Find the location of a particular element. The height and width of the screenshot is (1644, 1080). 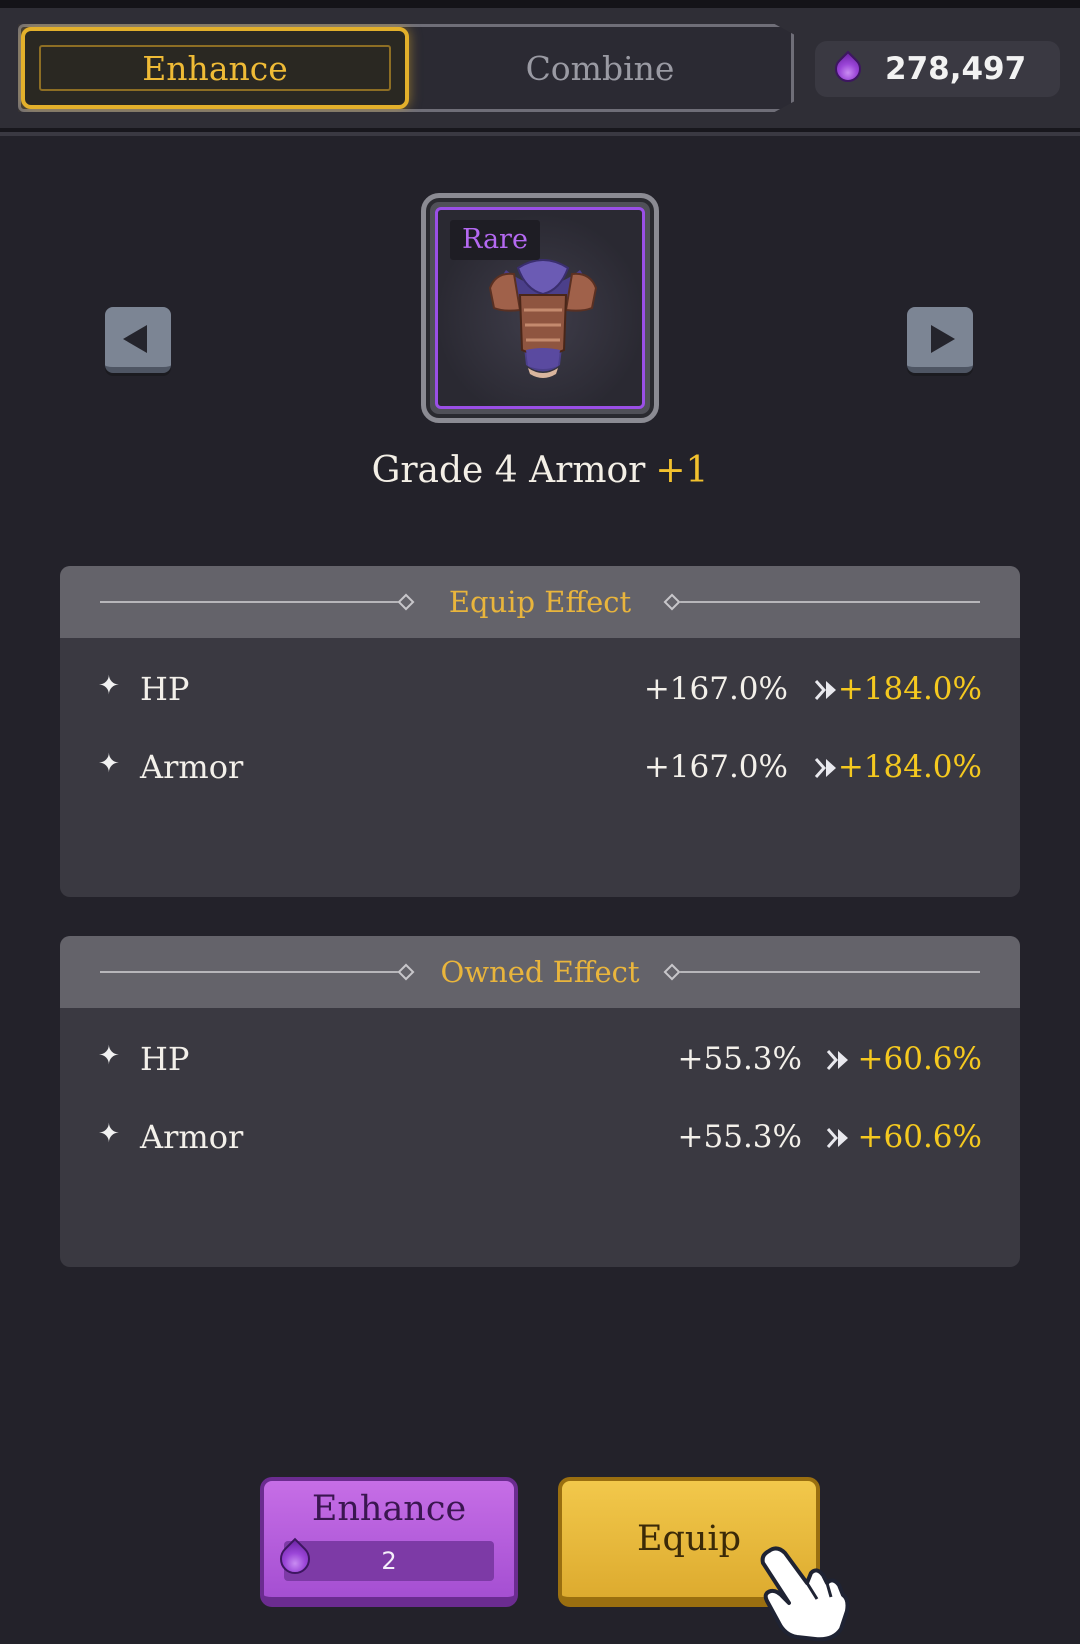

item-slot: Rare is located at coordinates (540, 308).